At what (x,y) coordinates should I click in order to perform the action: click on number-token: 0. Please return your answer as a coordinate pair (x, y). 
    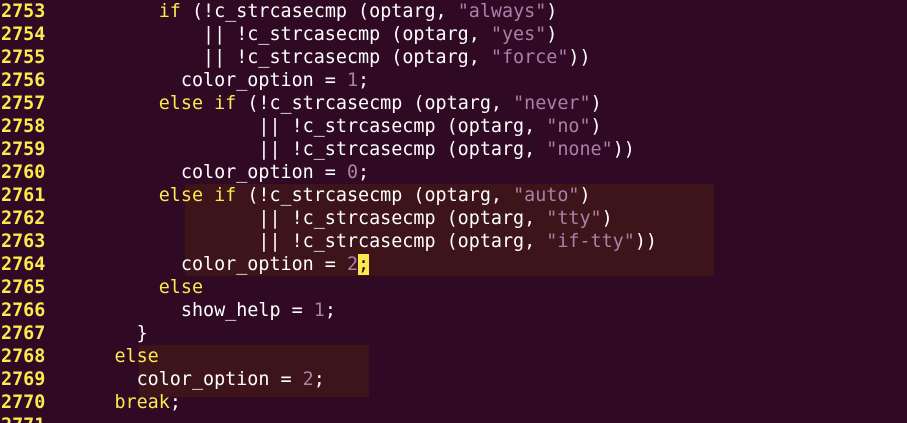
    Looking at the image, I should click on (352, 172).